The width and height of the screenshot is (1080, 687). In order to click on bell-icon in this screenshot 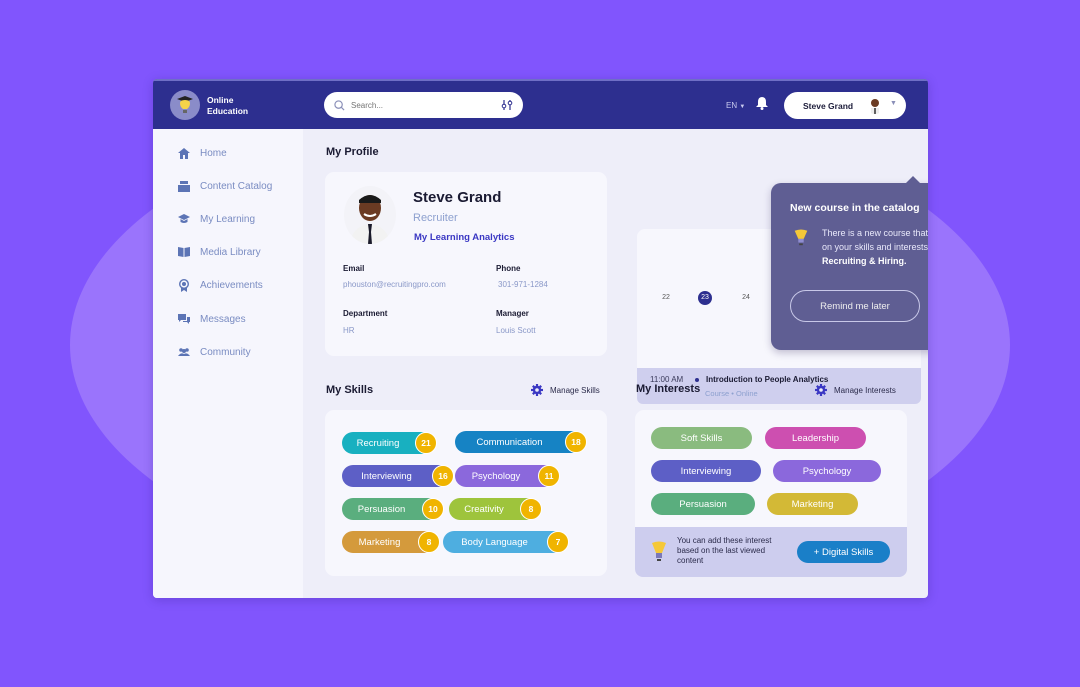, I will do `click(762, 105)`.